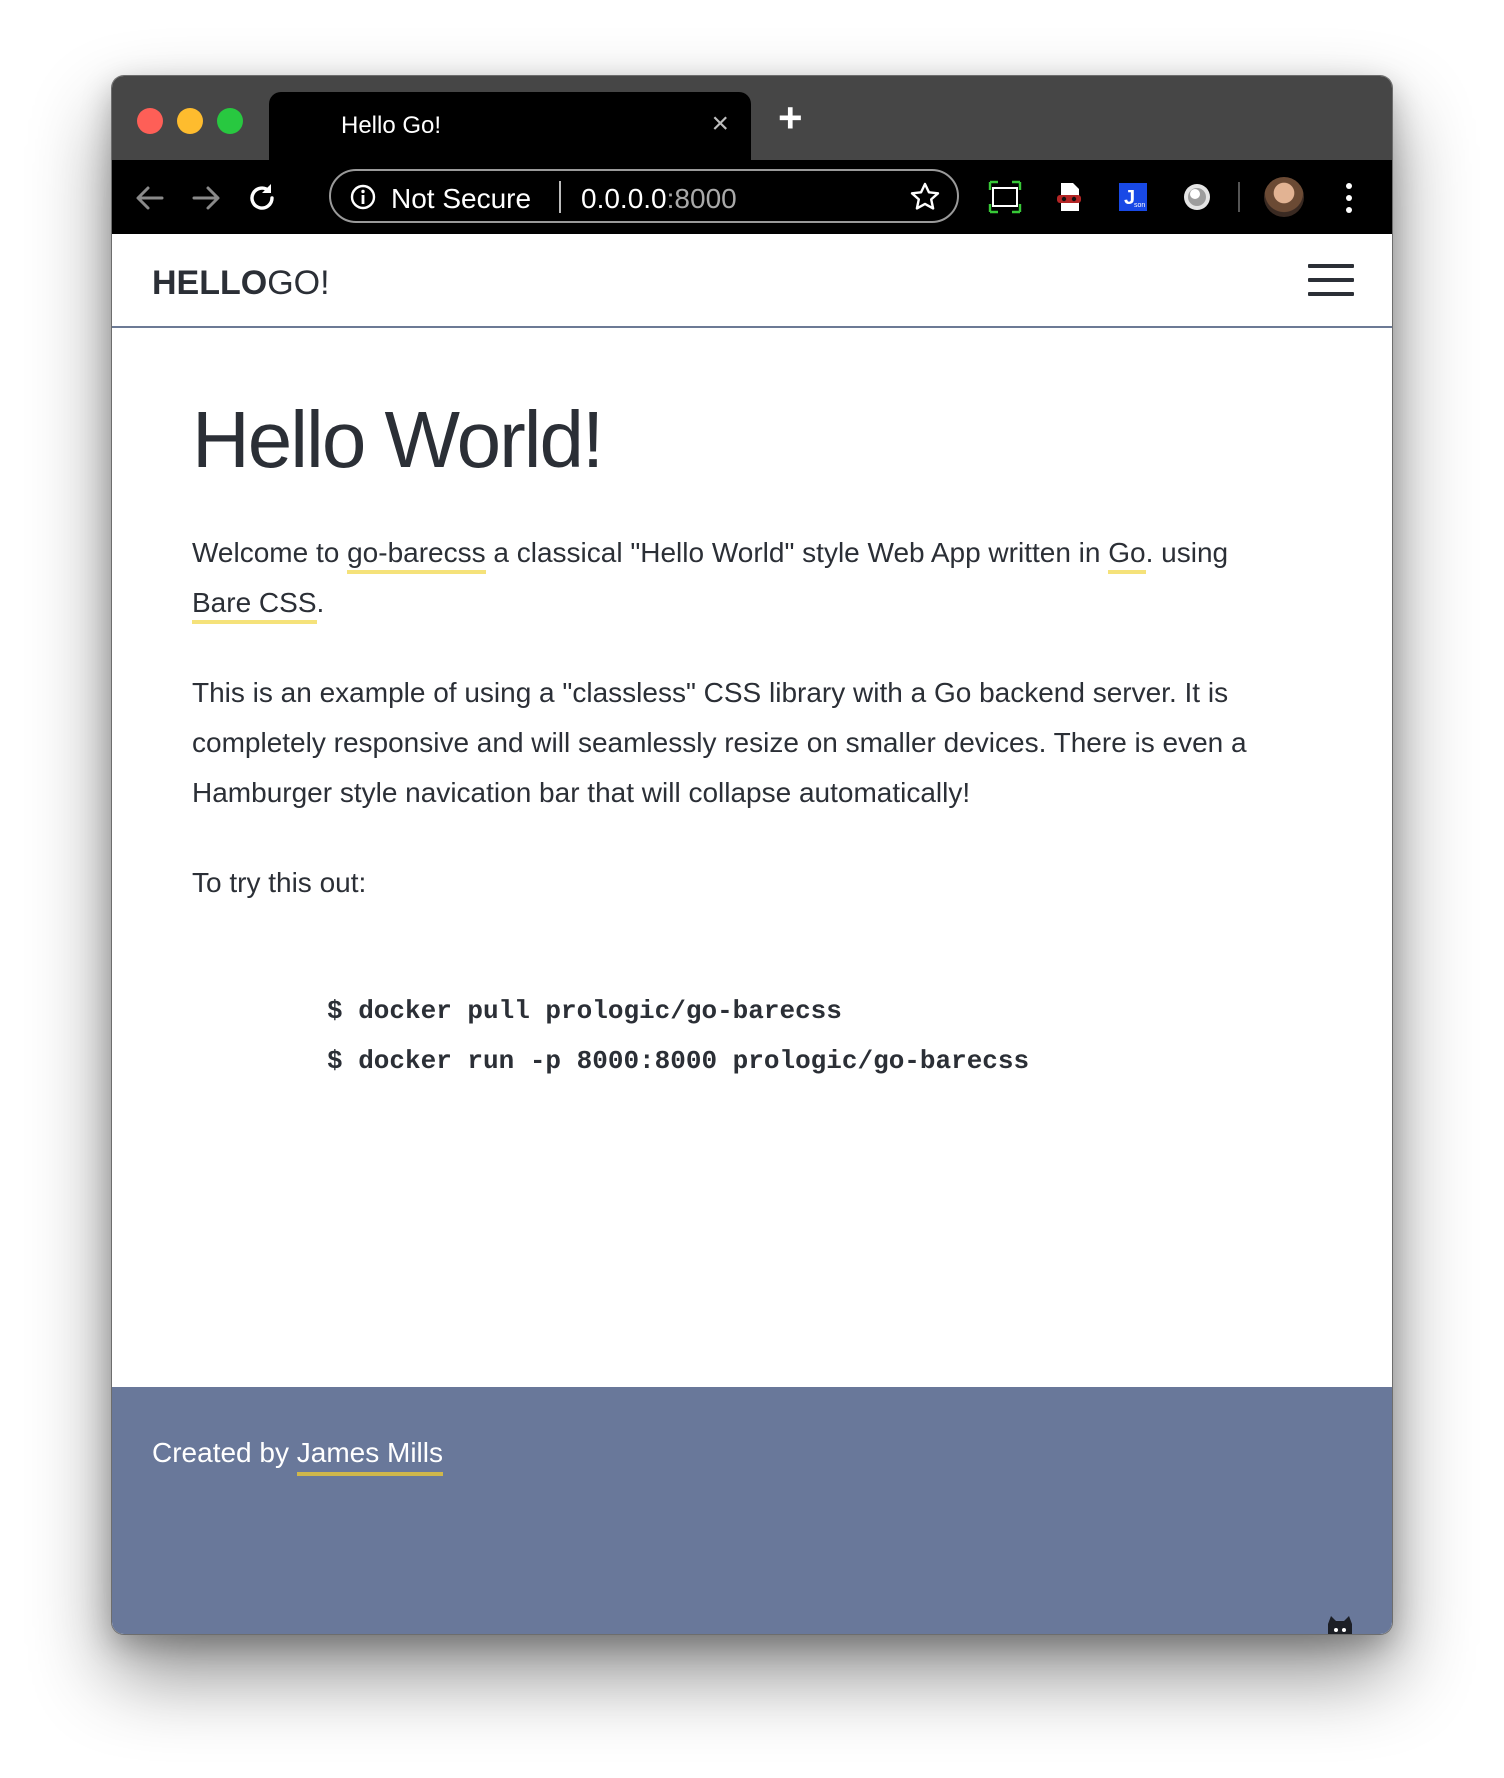  Describe the element at coordinates (150, 121) in the screenshot. I see `close-window-button` at that location.